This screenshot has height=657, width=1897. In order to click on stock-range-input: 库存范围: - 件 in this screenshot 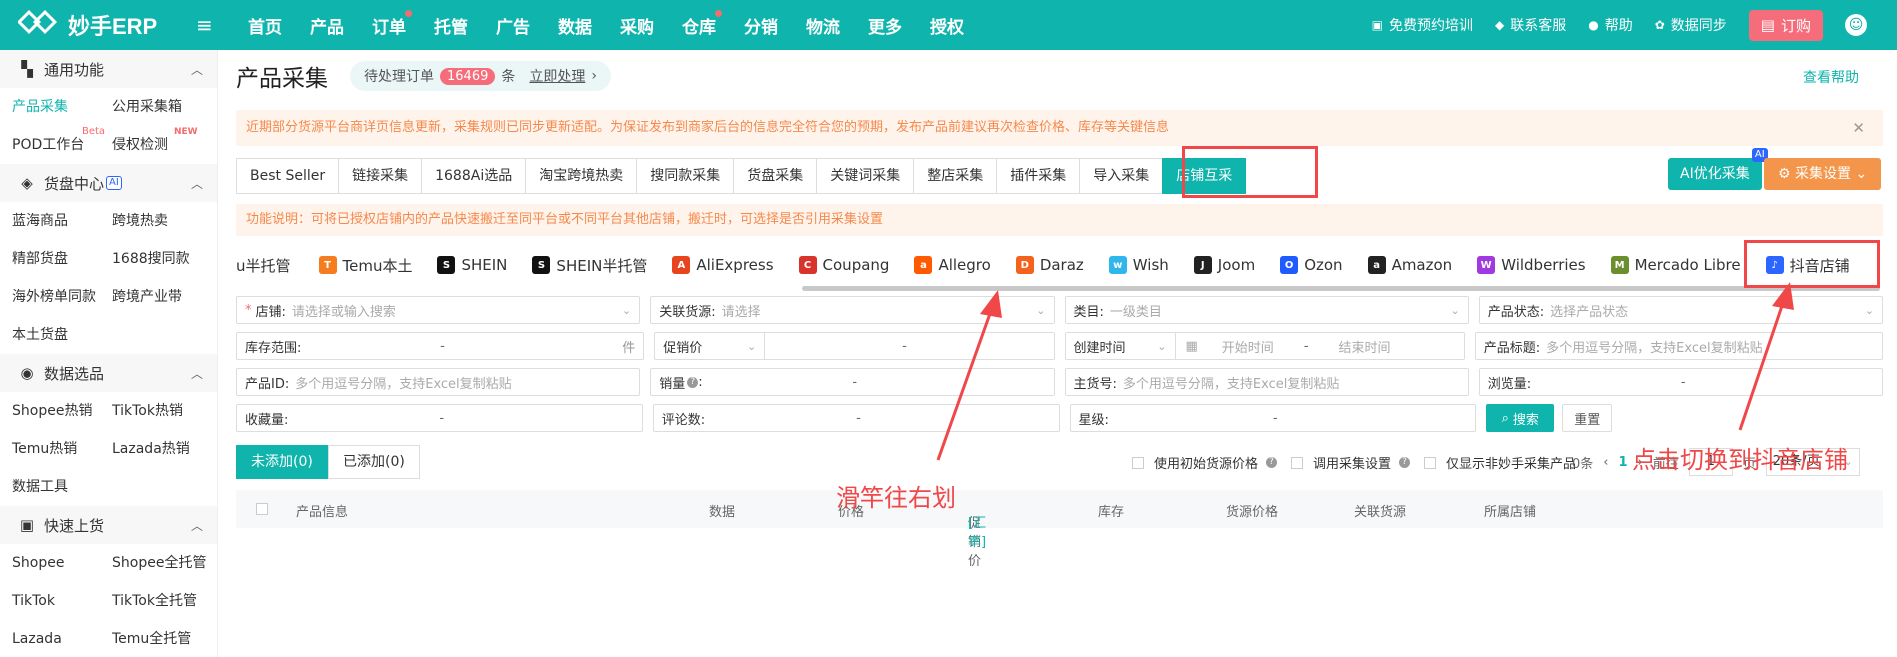, I will do `click(440, 346)`.